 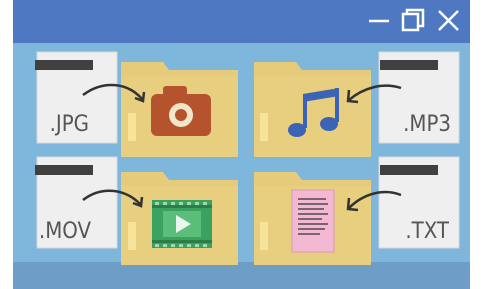 What do you see at coordinates (65, 231) in the screenshot?
I see `file-extension-label: .MOV` at bounding box center [65, 231].